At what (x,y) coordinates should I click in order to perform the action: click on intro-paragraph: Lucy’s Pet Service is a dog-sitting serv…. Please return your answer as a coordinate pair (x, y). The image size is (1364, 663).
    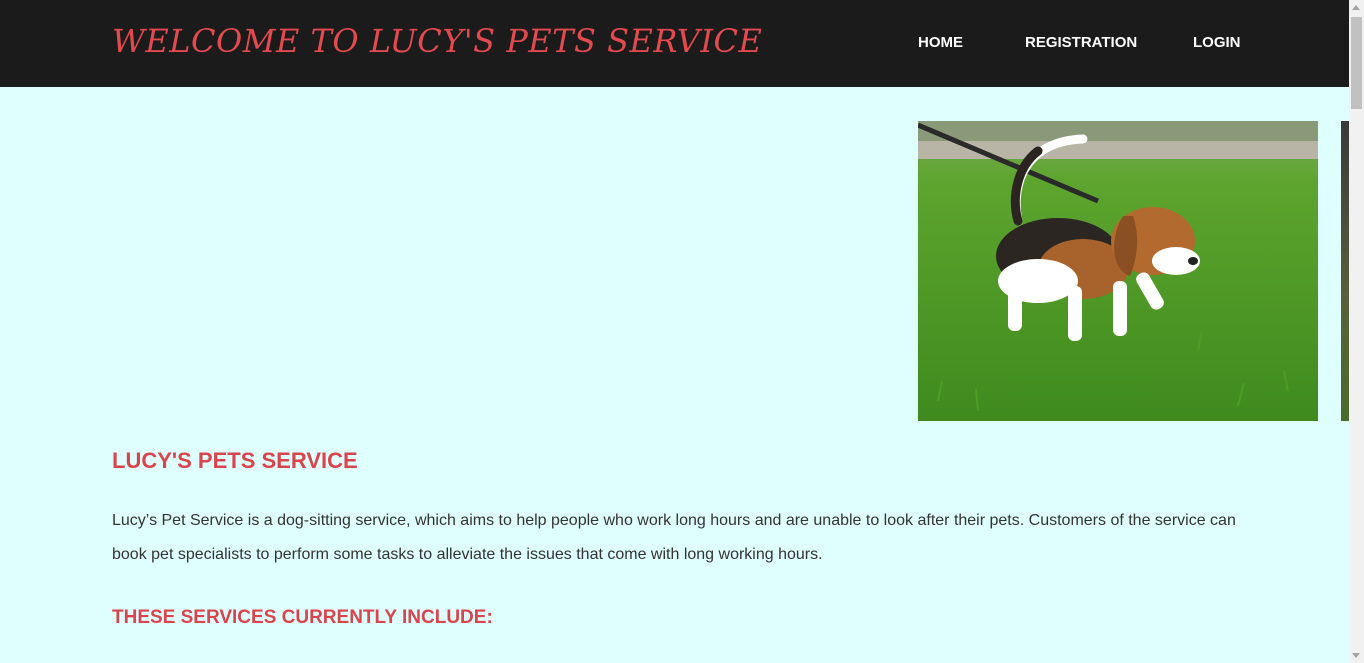
    Looking at the image, I should click on (674, 537).